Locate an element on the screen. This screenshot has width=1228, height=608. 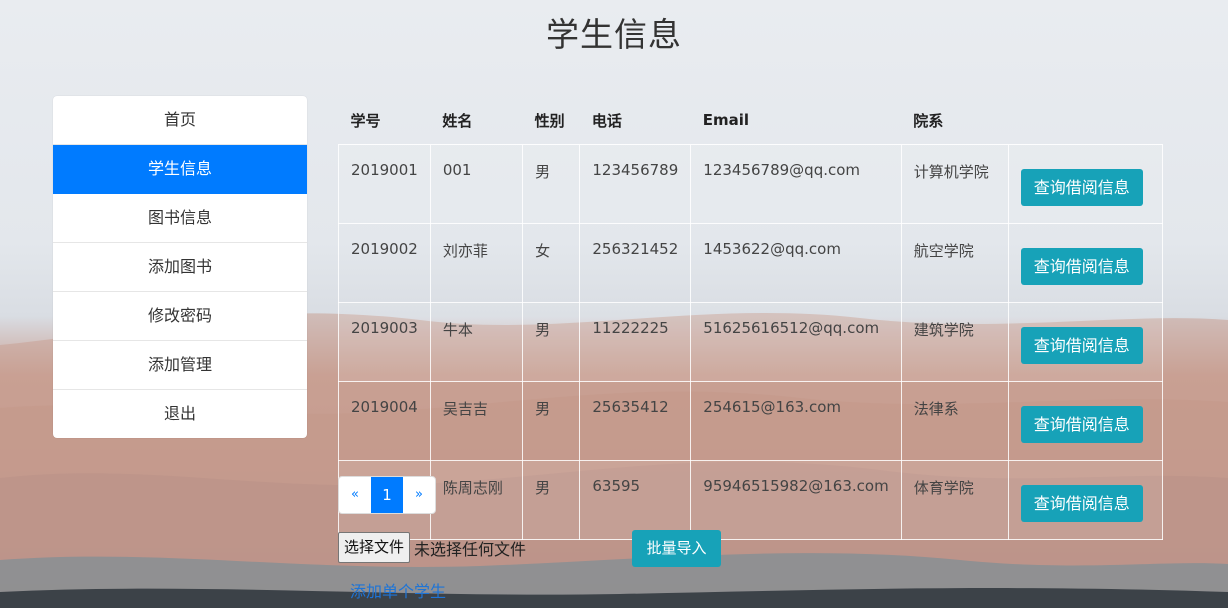
sidebar-item-logout: 退出 is located at coordinates (180, 414).